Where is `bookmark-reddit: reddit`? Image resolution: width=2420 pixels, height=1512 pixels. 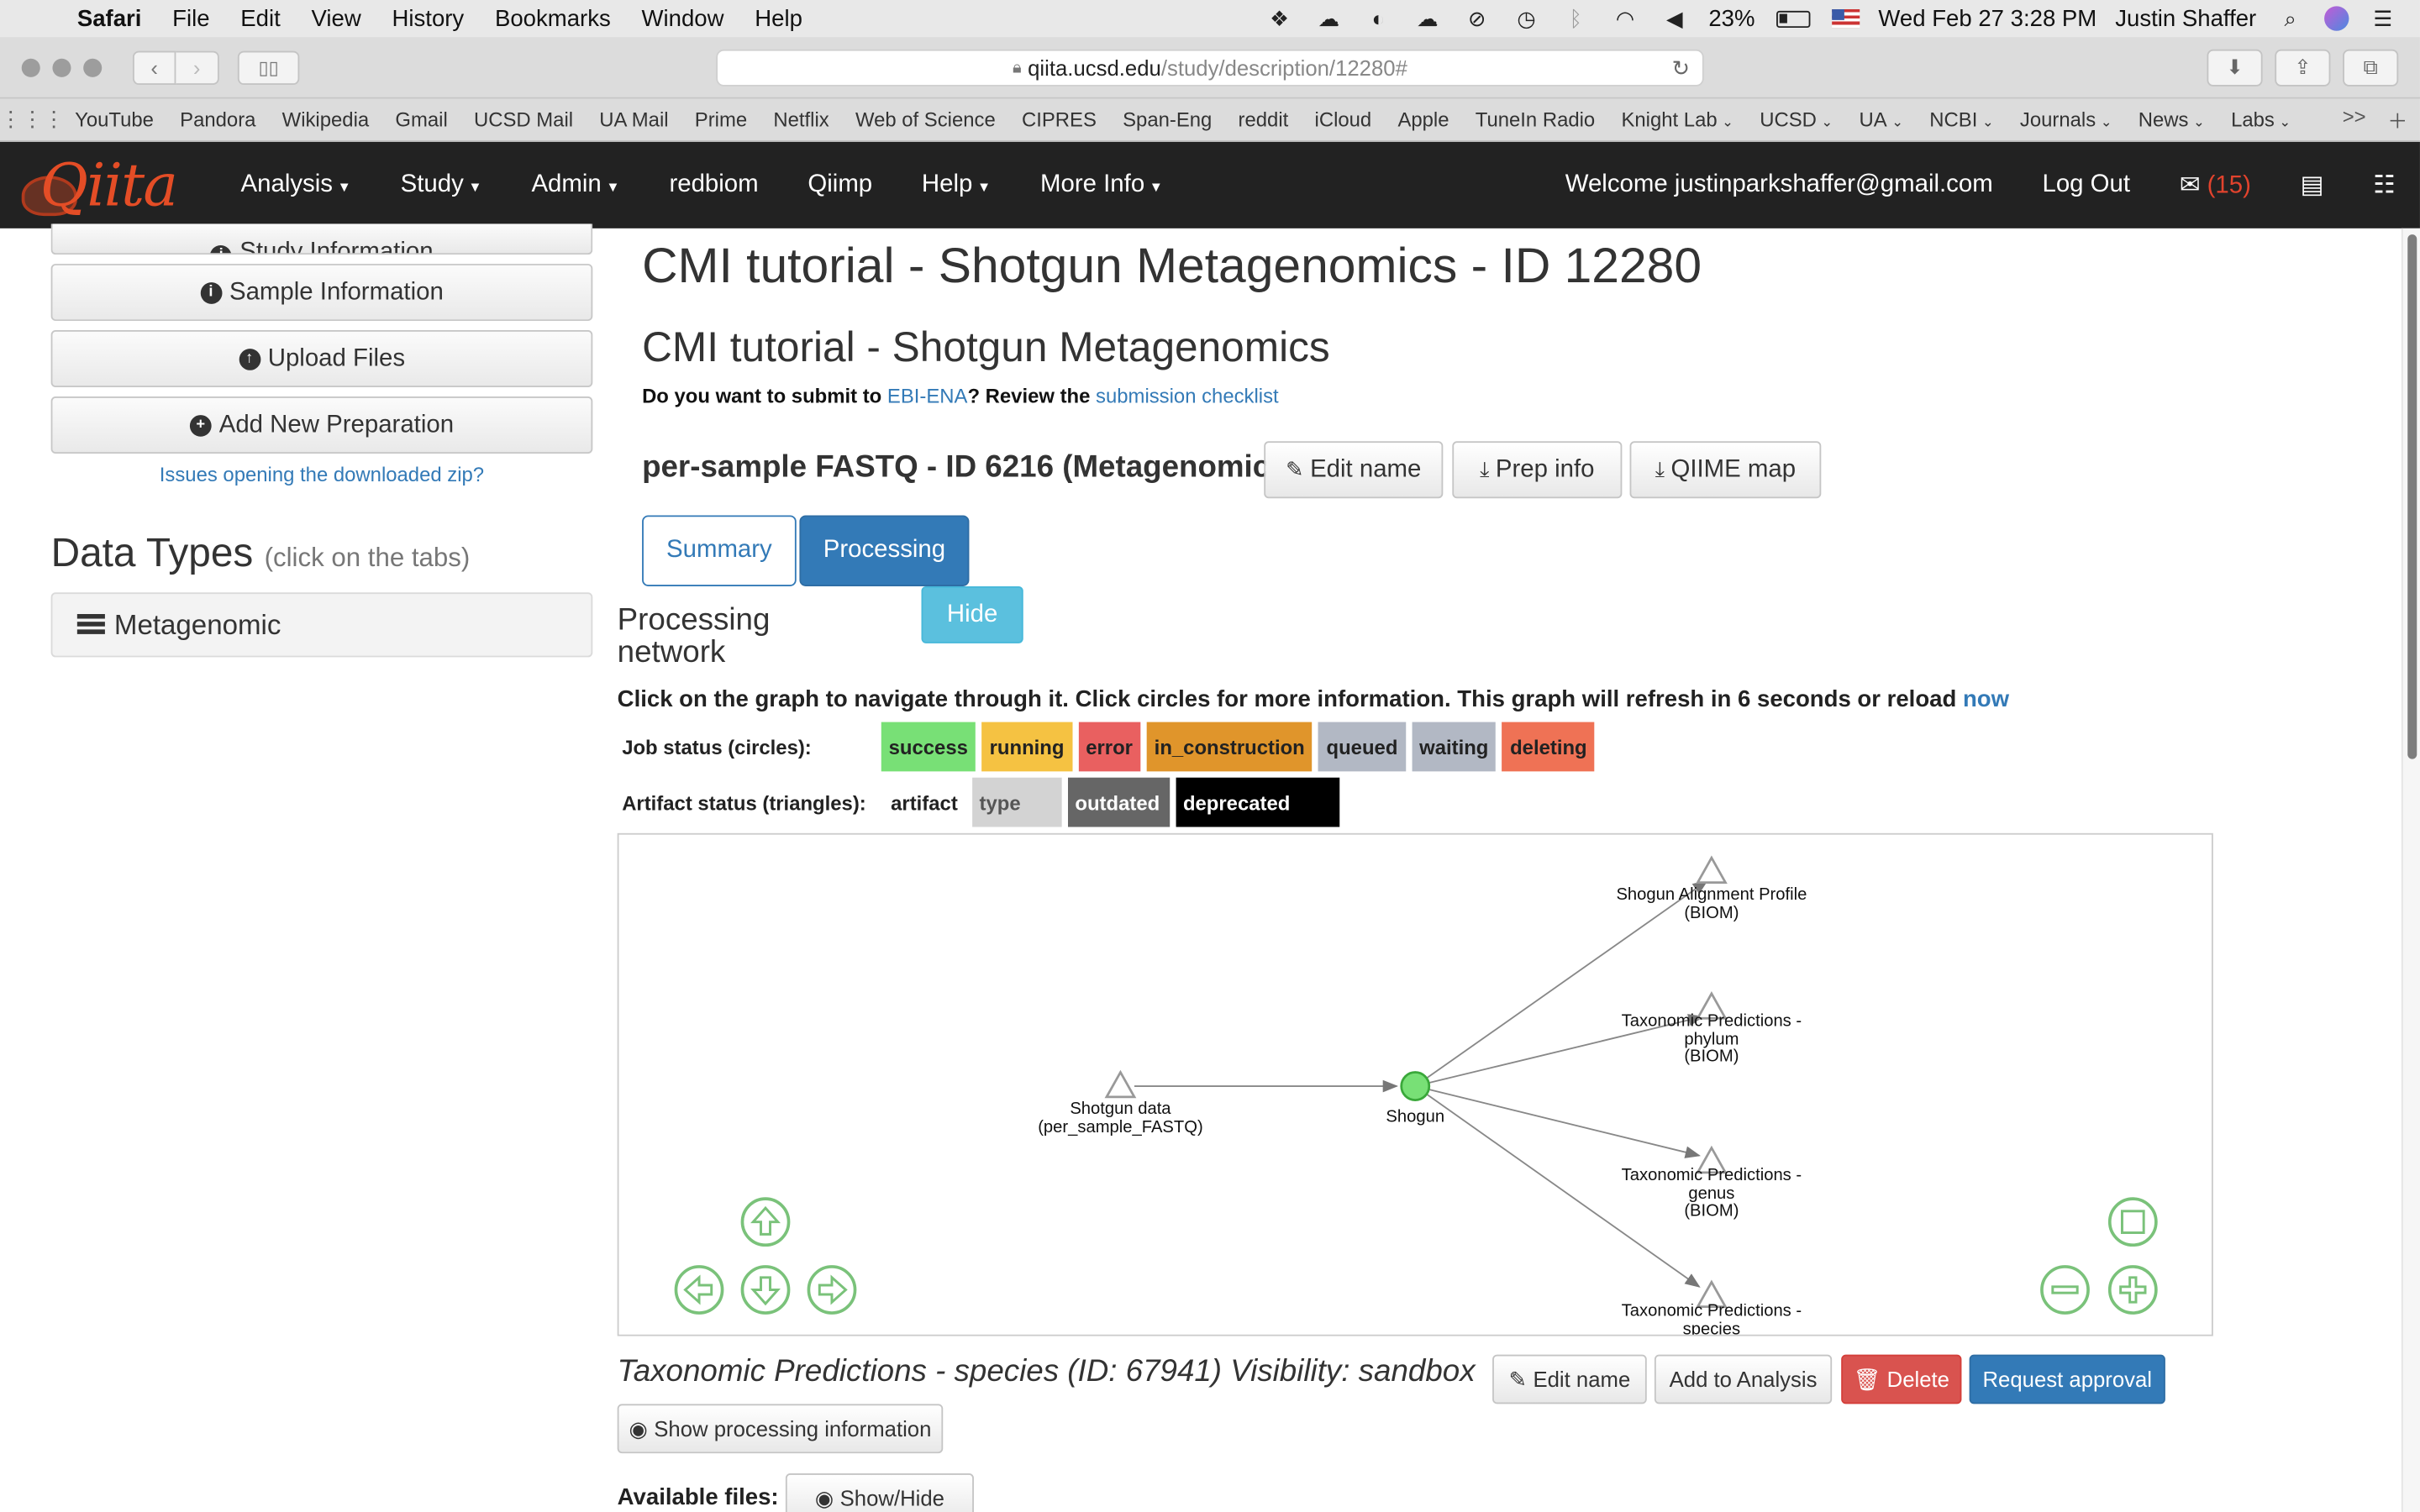 bookmark-reddit: reddit is located at coordinates (1263, 120).